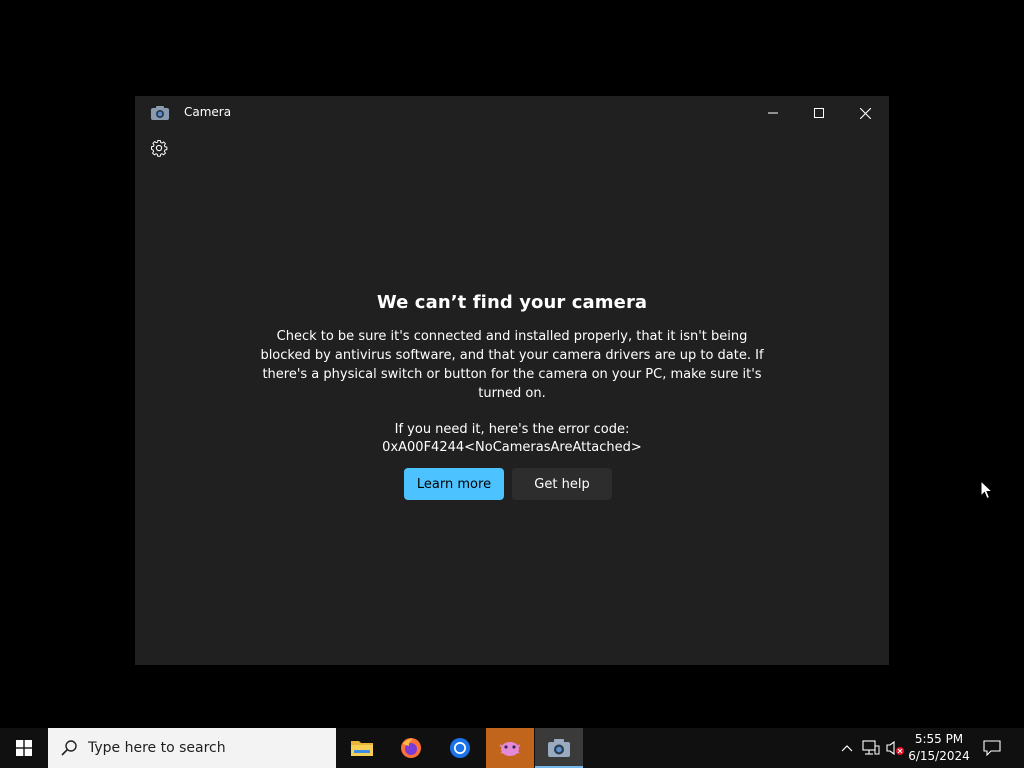  I want to click on taskbar-paint, so click(510, 748).